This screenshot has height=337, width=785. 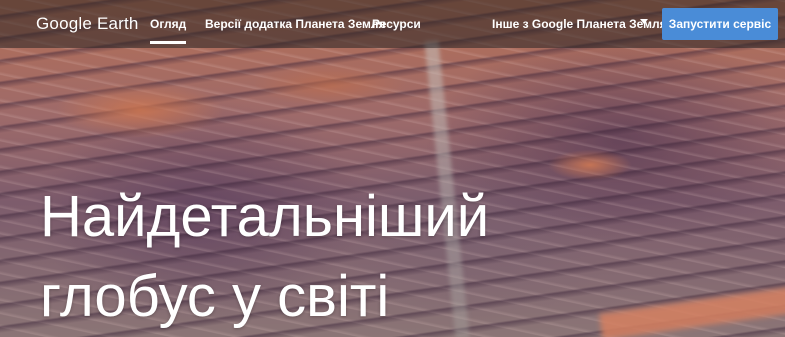 What do you see at coordinates (168, 30) in the screenshot?
I see `nav-tab-overview: Огляд` at bounding box center [168, 30].